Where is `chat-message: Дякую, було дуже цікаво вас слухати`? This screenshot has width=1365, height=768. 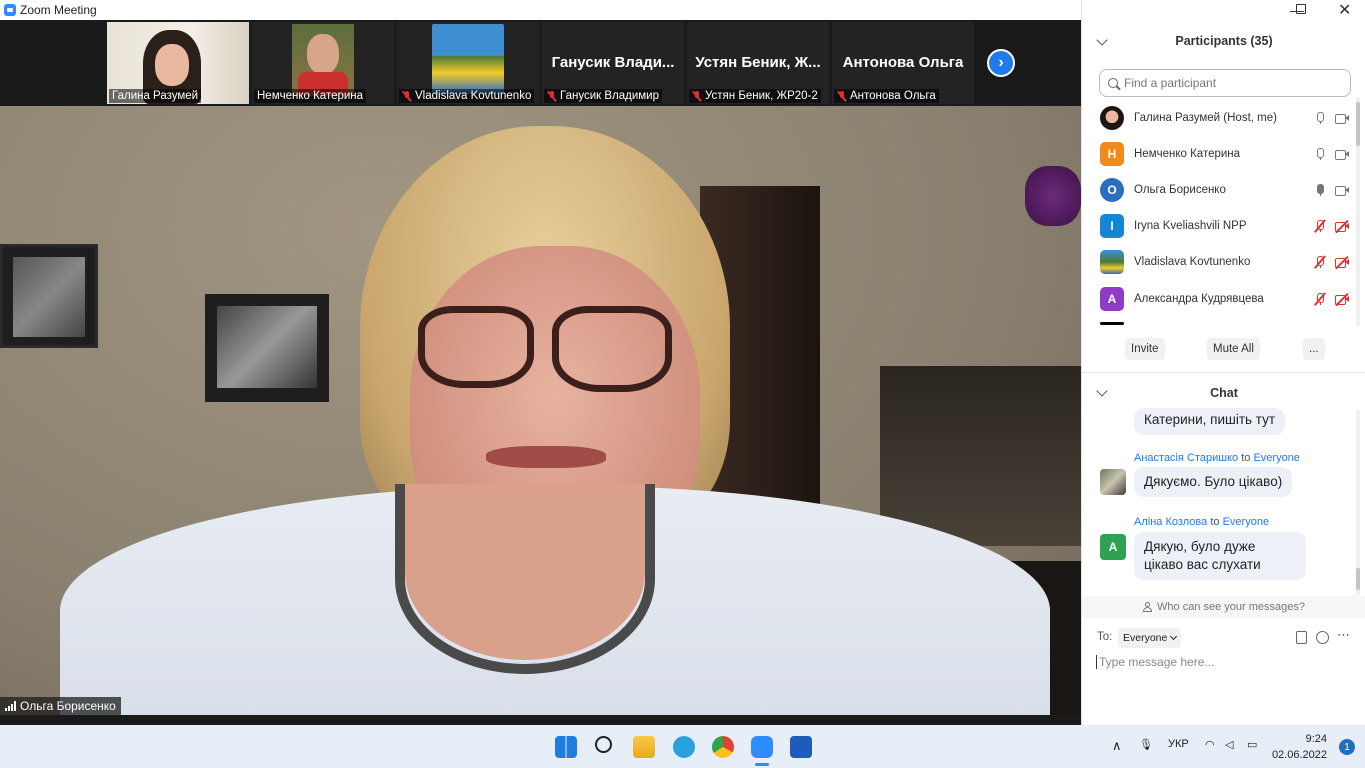 chat-message: Дякую, було дуже цікаво вас слухати is located at coordinates (1220, 556).